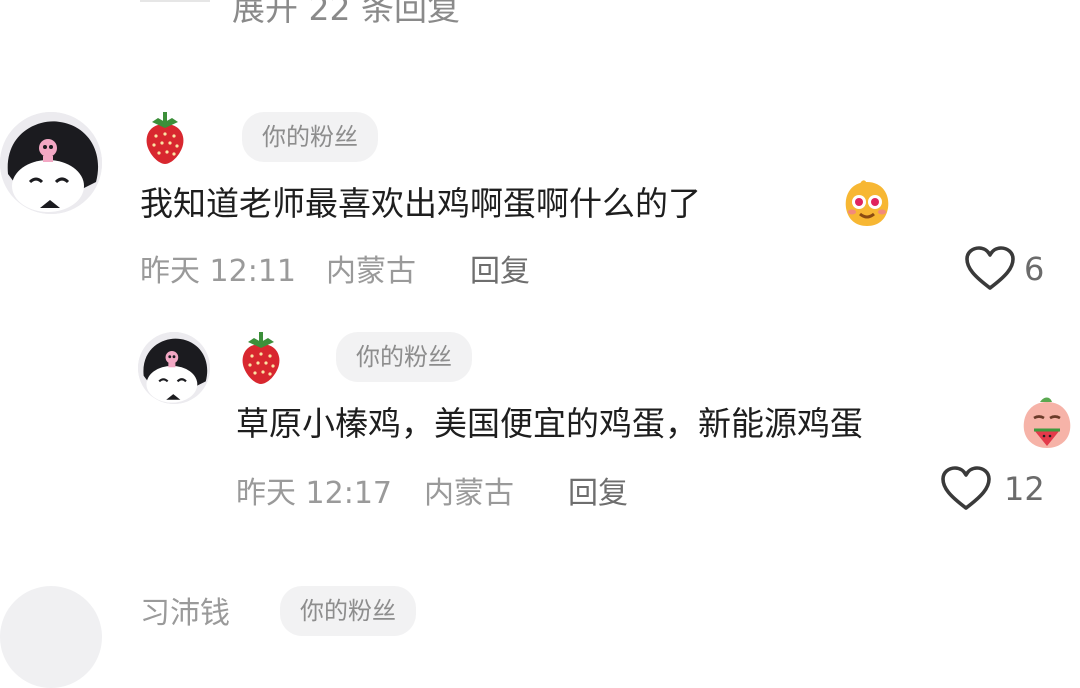 This screenshot has height=688, width=1080. Describe the element at coordinates (174, 368) in the screenshot. I see `reply-avatar` at that location.